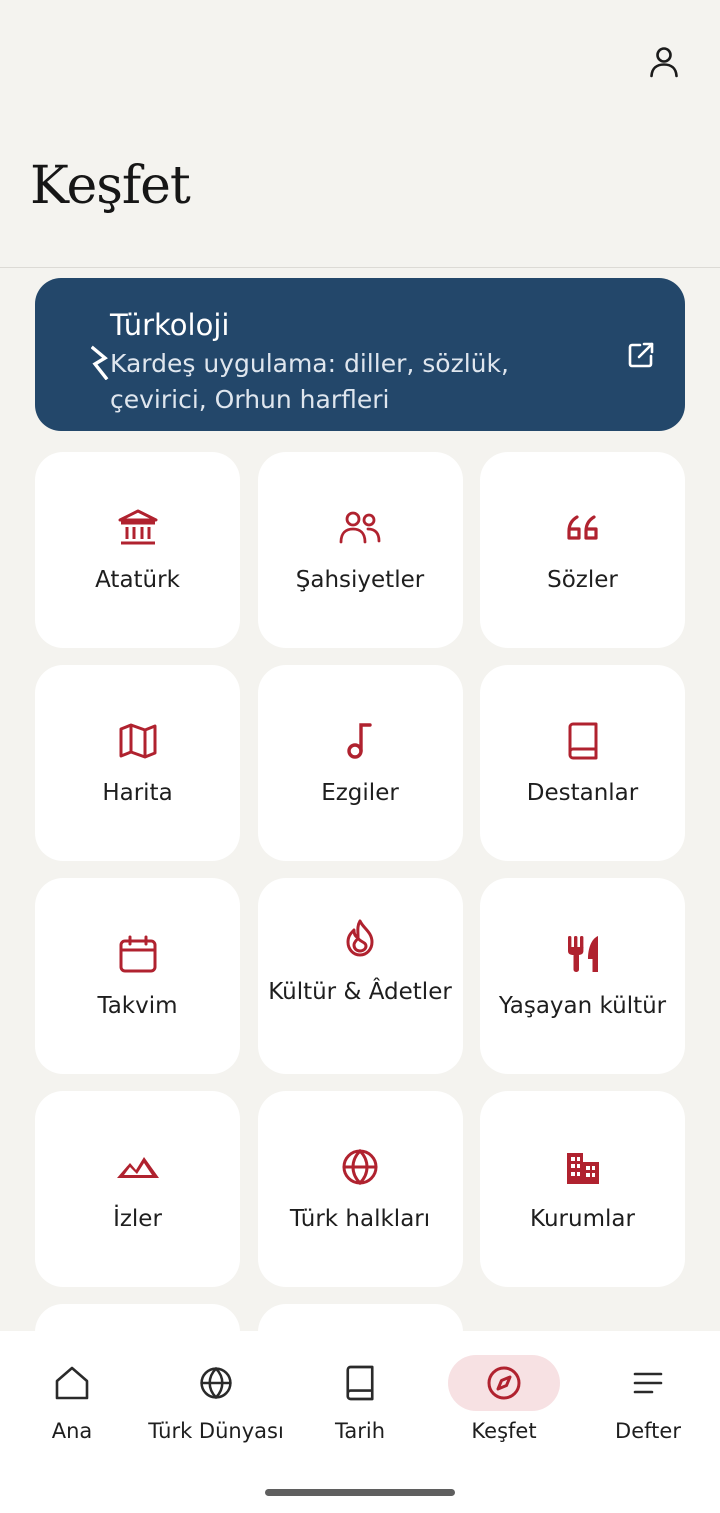 The height and width of the screenshot is (1513, 720). I want to click on person-icon, so click(664, 62).